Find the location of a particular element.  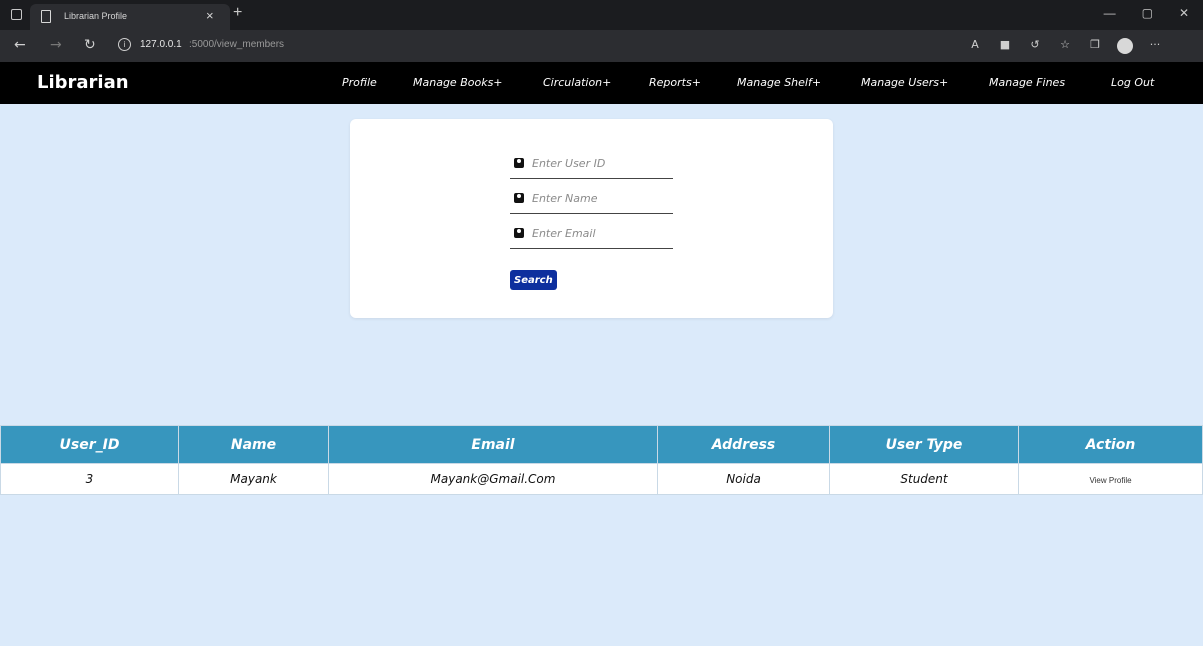

minimize-icon: — is located at coordinates (1110, 13).